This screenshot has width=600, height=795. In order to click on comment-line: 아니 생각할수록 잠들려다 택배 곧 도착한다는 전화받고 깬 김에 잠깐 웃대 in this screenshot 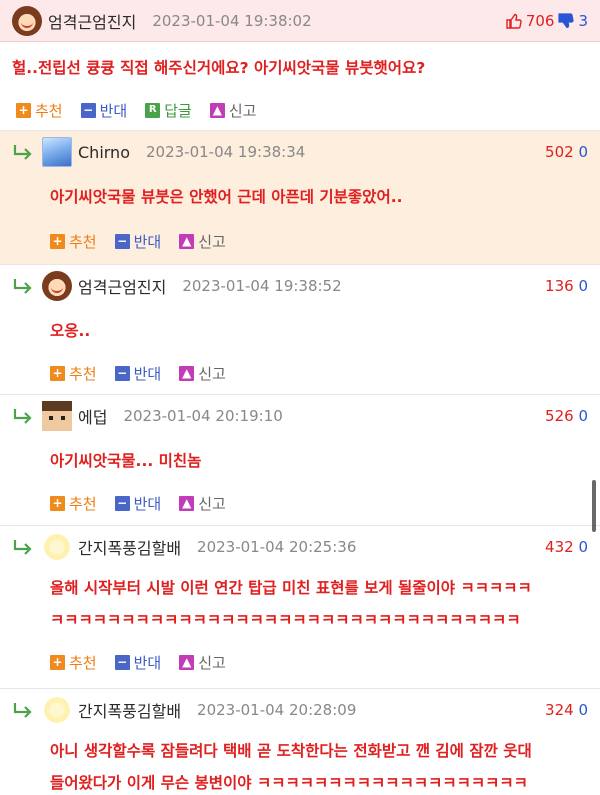, I will do `click(291, 751)`.